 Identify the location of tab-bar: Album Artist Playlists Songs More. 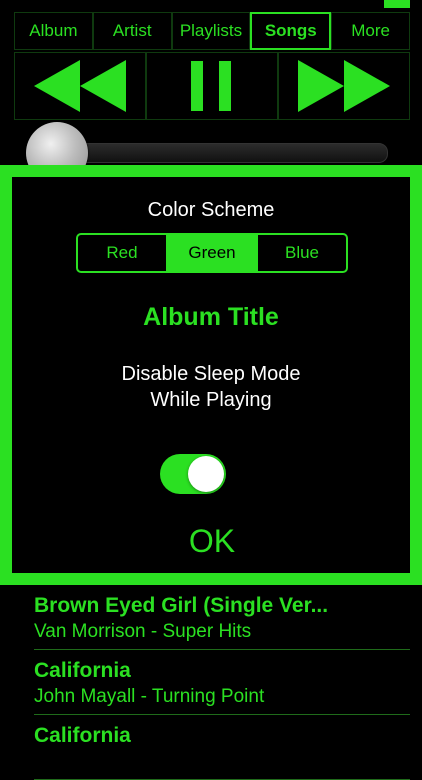
(212, 31).